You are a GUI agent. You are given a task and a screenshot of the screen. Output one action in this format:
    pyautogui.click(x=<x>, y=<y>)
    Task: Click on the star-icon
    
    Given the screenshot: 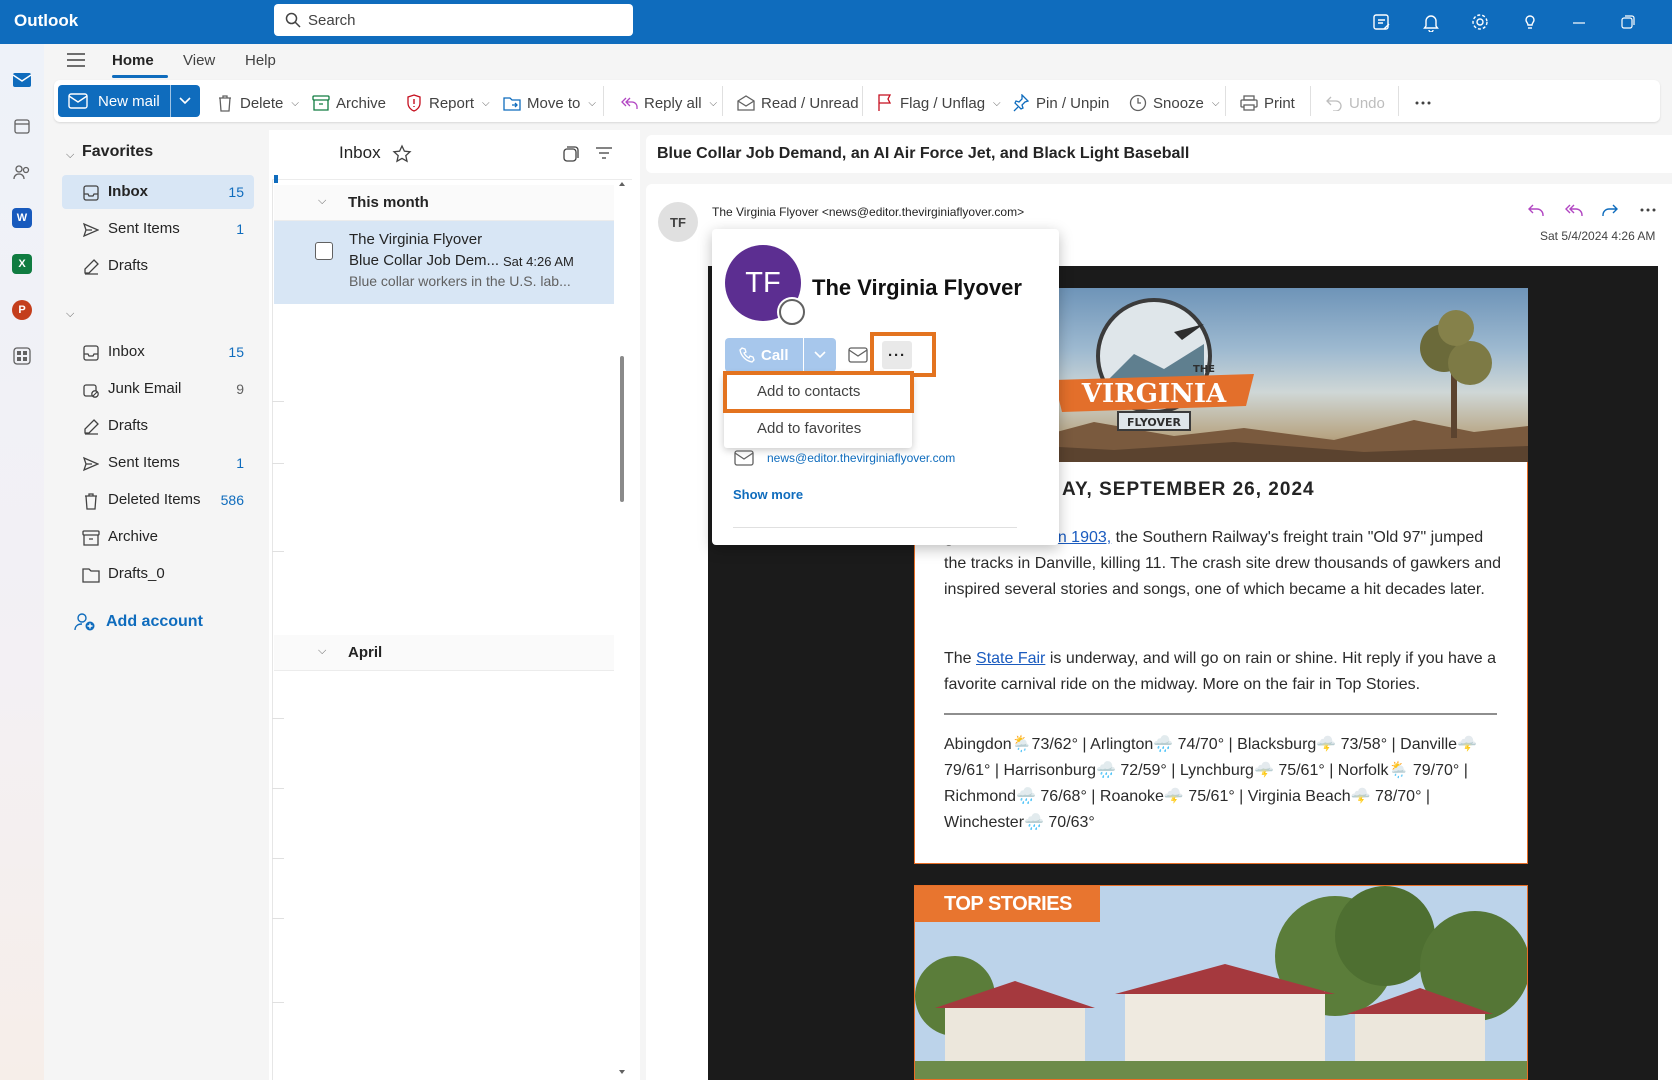 What is the action you would take?
    pyautogui.click(x=402, y=154)
    